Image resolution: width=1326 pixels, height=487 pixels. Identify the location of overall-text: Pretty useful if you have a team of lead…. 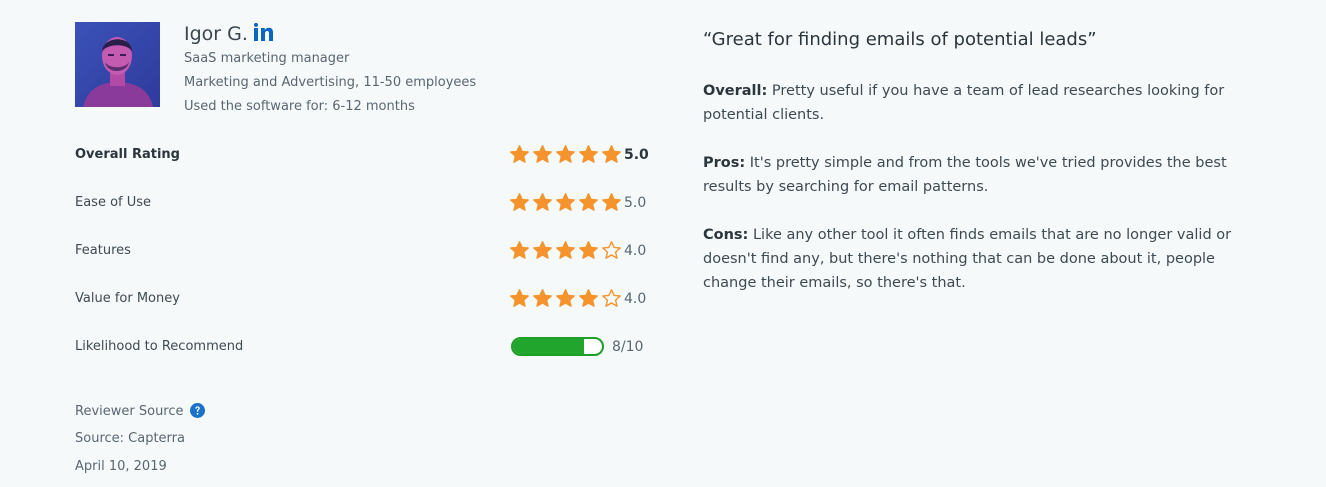
(964, 103).